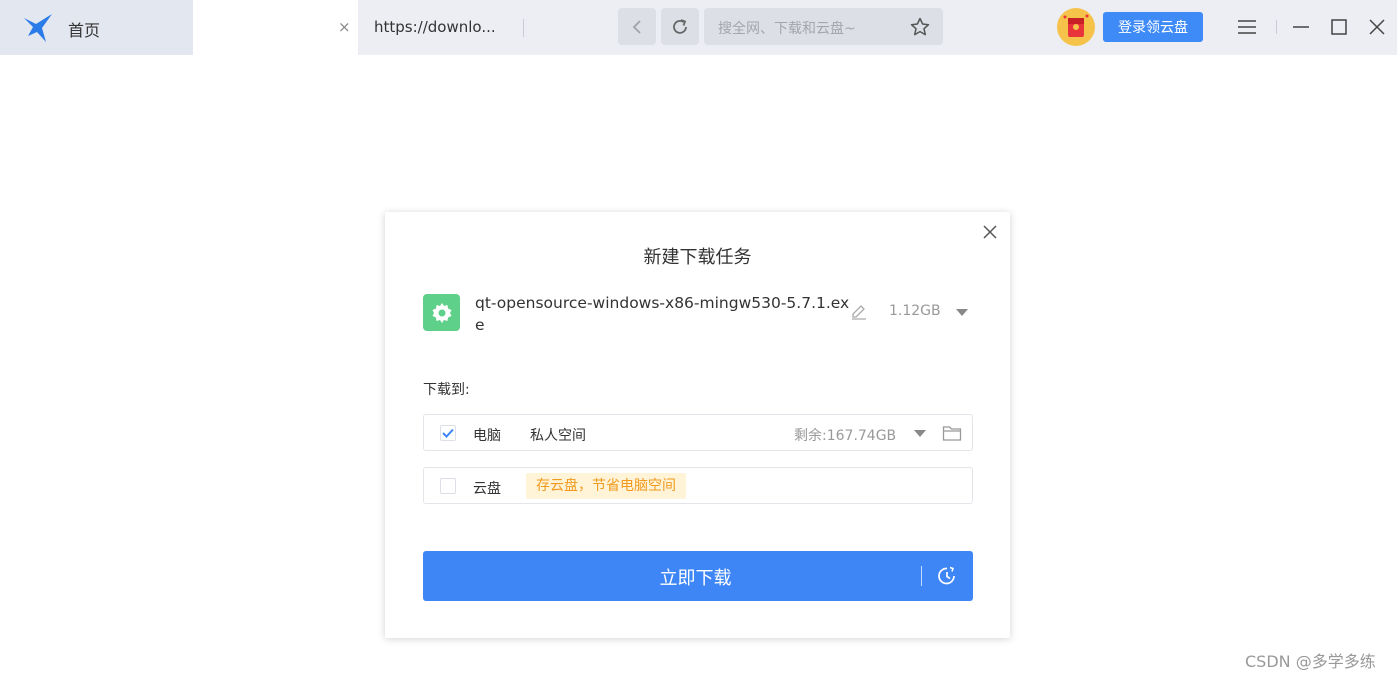 The height and width of the screenshot is (677, 1397). What do you see at coordinates (558, 436) in the screenshot?
I see `pc-space-label: 私人空间` at bounding box center [558, 436].